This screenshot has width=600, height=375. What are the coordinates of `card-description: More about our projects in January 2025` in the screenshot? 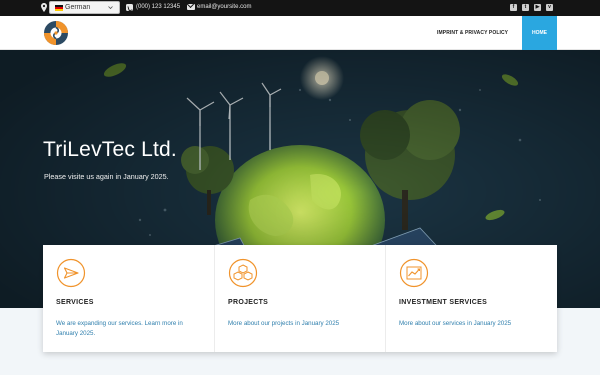 It's located at (303, 324).